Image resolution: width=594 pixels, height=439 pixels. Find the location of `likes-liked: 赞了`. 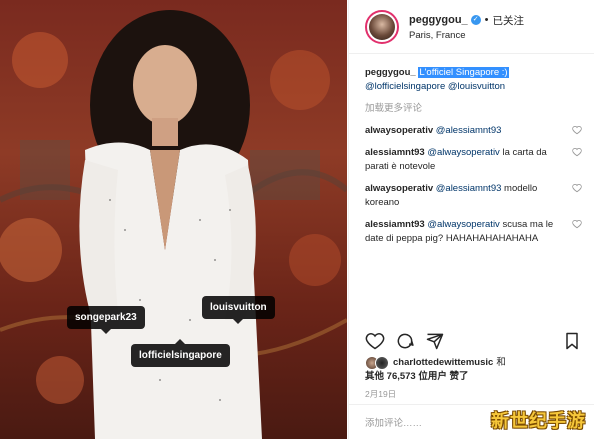

likes-liked: 赞了 is located at coordinates (459, 376).